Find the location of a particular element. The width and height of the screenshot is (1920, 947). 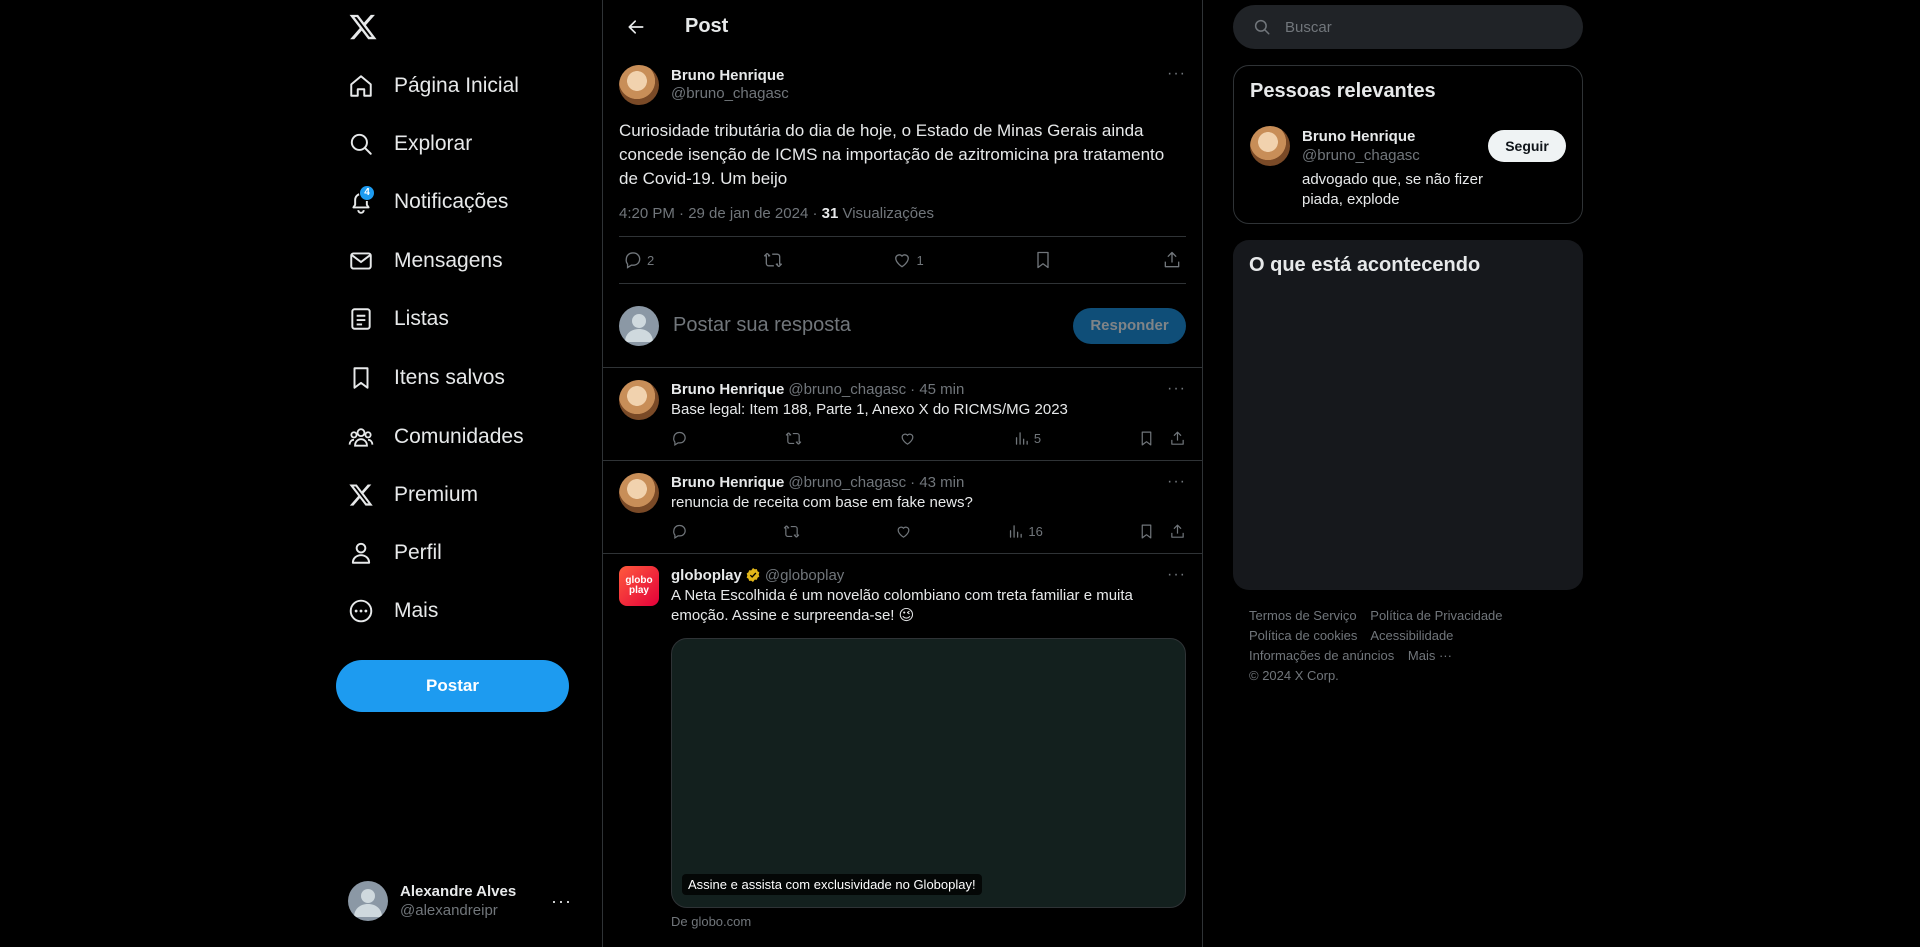

bell-icon: 4 is located at coordinates (361, 200).